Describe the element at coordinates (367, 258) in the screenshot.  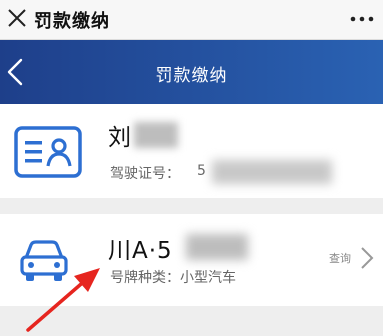
I see `chevron-right-icon` at that location.